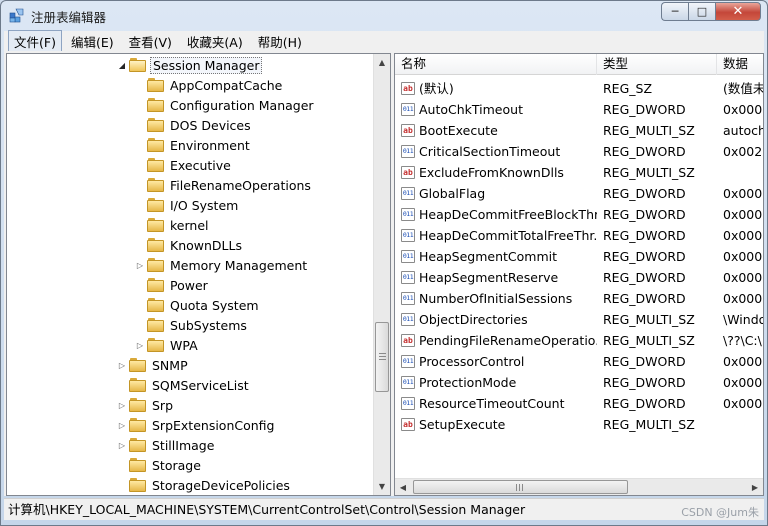 The image size is (768, 526). I want to click on tree-item-label: KnownDLLs, so click(206, 245).